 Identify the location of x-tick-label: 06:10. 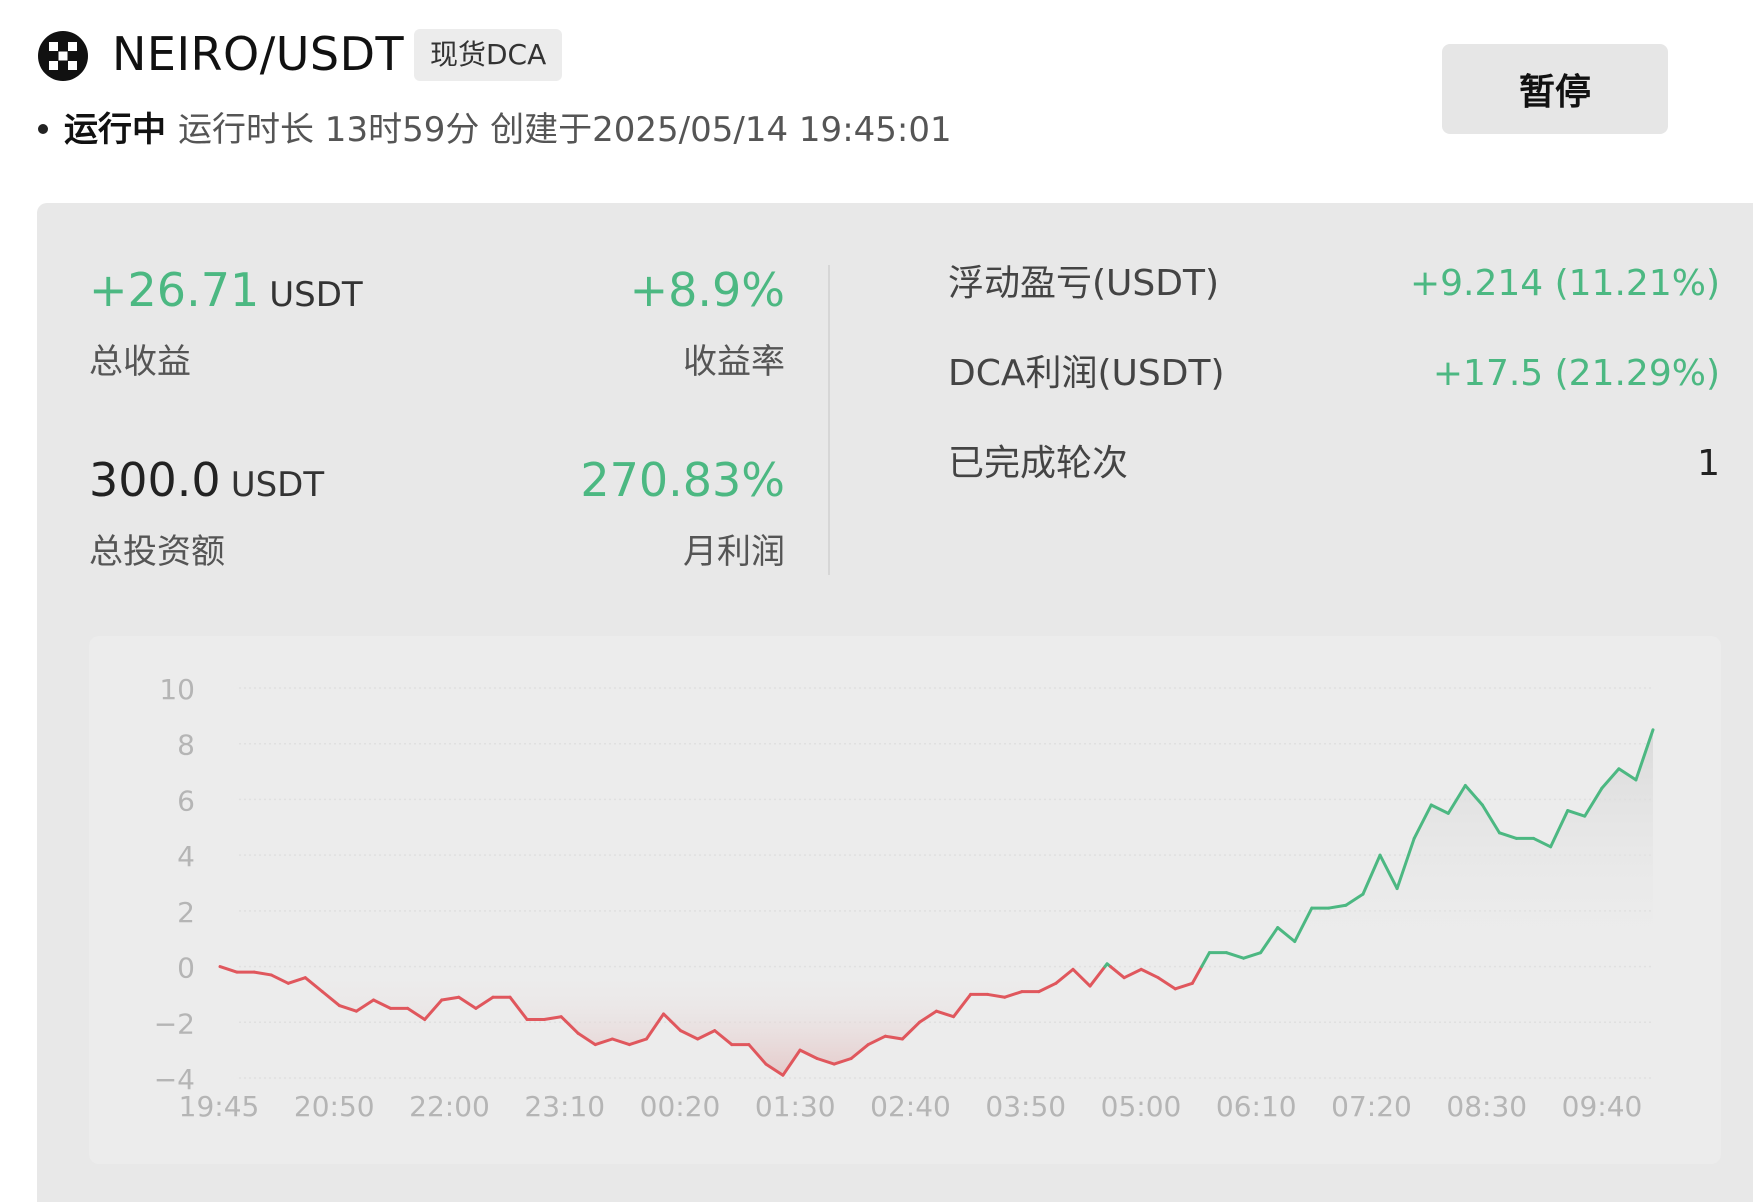
(1256, 1106).